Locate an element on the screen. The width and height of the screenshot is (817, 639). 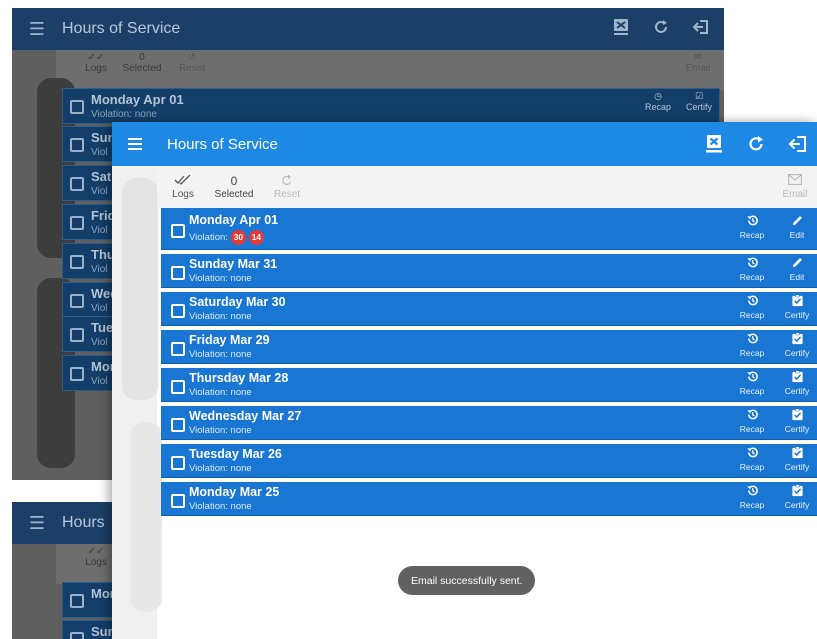
background-app-title: Hours of Service is located at coordinates (121, 28).